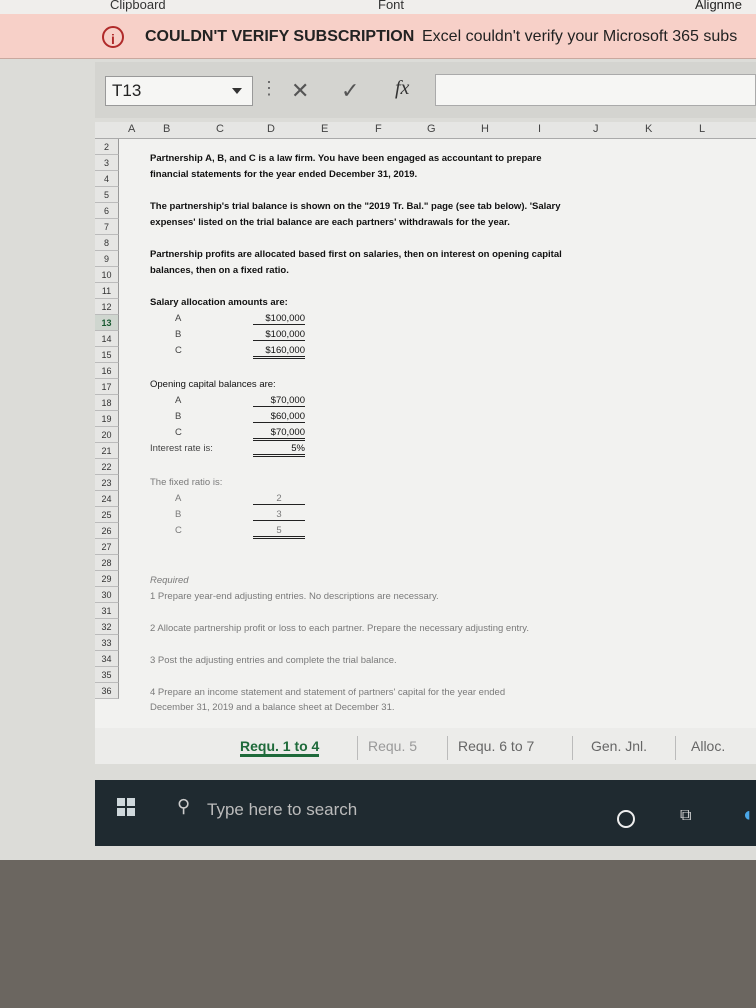 The image size is (756, 1008). I want to click on column-header: D, so click(271, 129).